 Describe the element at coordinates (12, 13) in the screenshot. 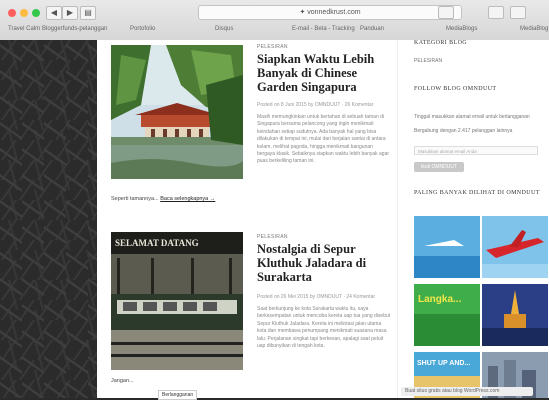

I see `close-window-icon` at that location.